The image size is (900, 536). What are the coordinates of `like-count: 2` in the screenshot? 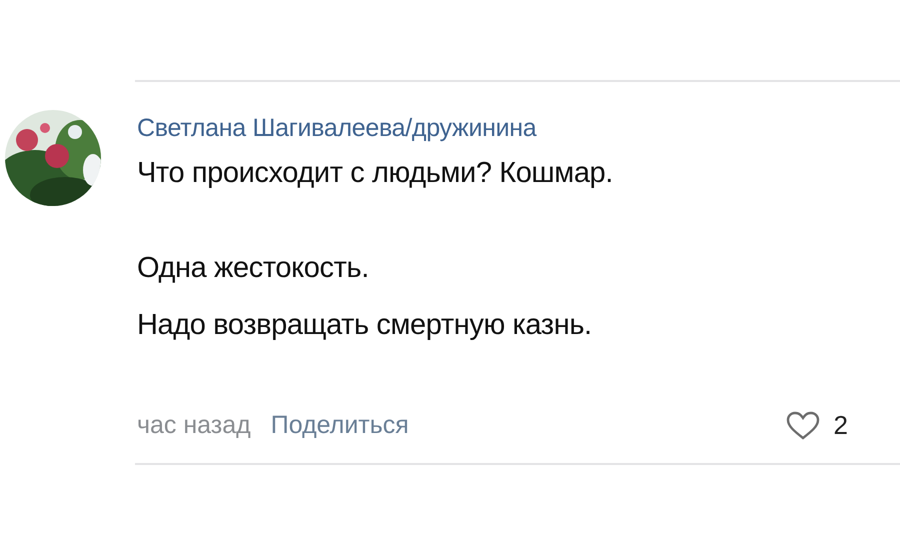 It's located at (841, 425).